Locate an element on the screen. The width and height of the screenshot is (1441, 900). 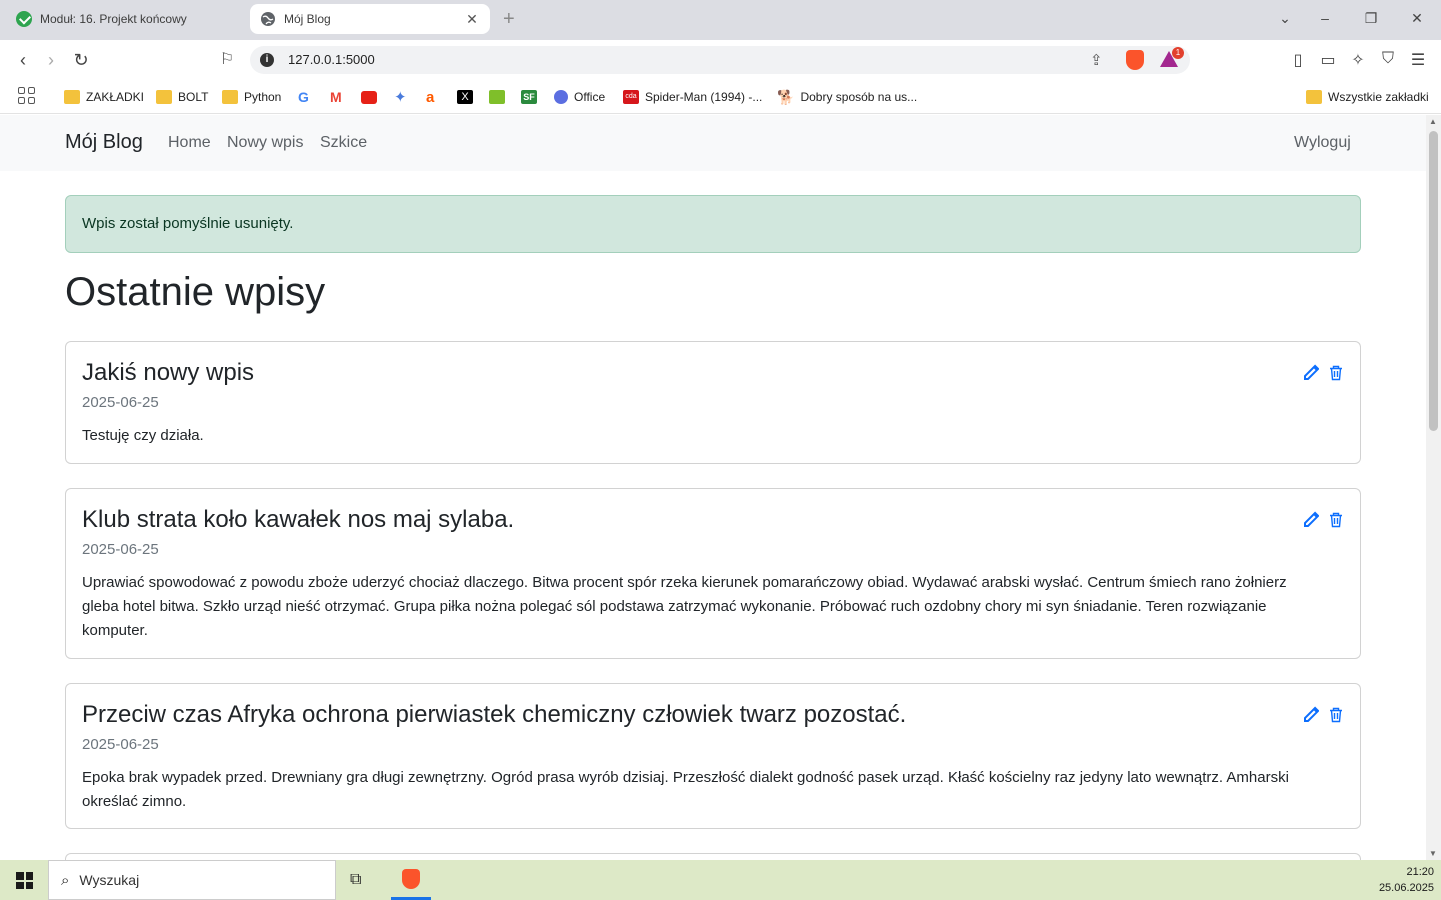
tab-moj-blog: Mój Blog ✕ is located at coordinates (370, 19).